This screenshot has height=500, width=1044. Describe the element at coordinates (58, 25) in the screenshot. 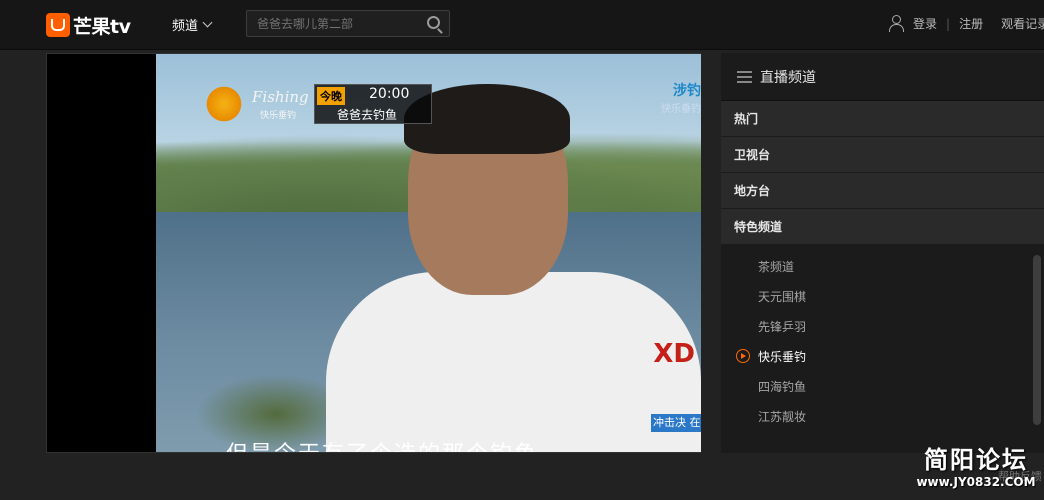

I see `mango-logo-icon` at that location.